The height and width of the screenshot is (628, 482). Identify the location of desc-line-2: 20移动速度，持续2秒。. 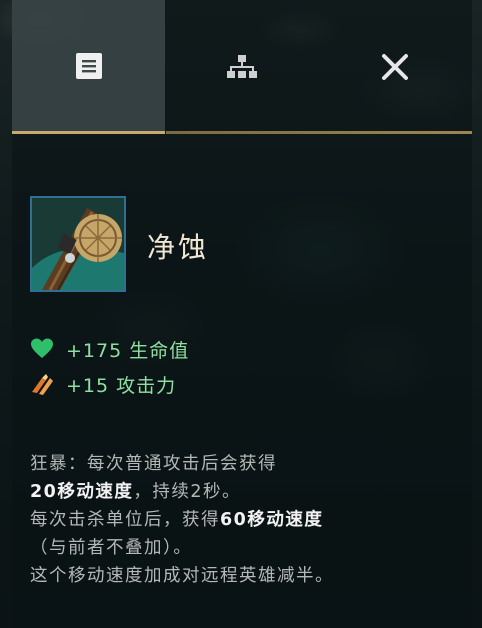
(250, 492).